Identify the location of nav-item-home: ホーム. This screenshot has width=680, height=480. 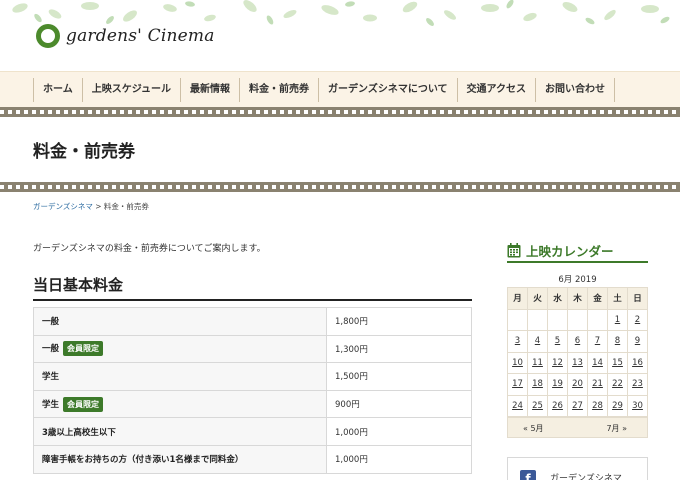
(57, 90).